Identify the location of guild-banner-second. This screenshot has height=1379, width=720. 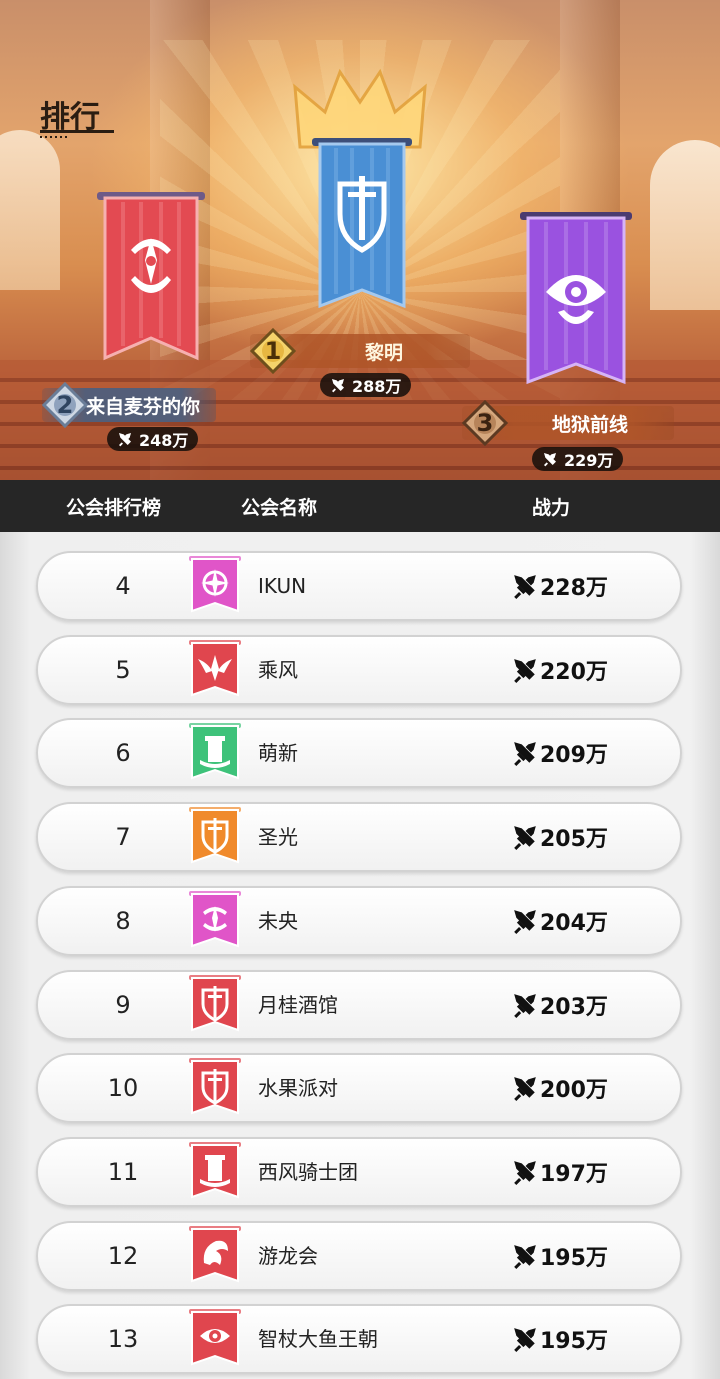
(151, 278).